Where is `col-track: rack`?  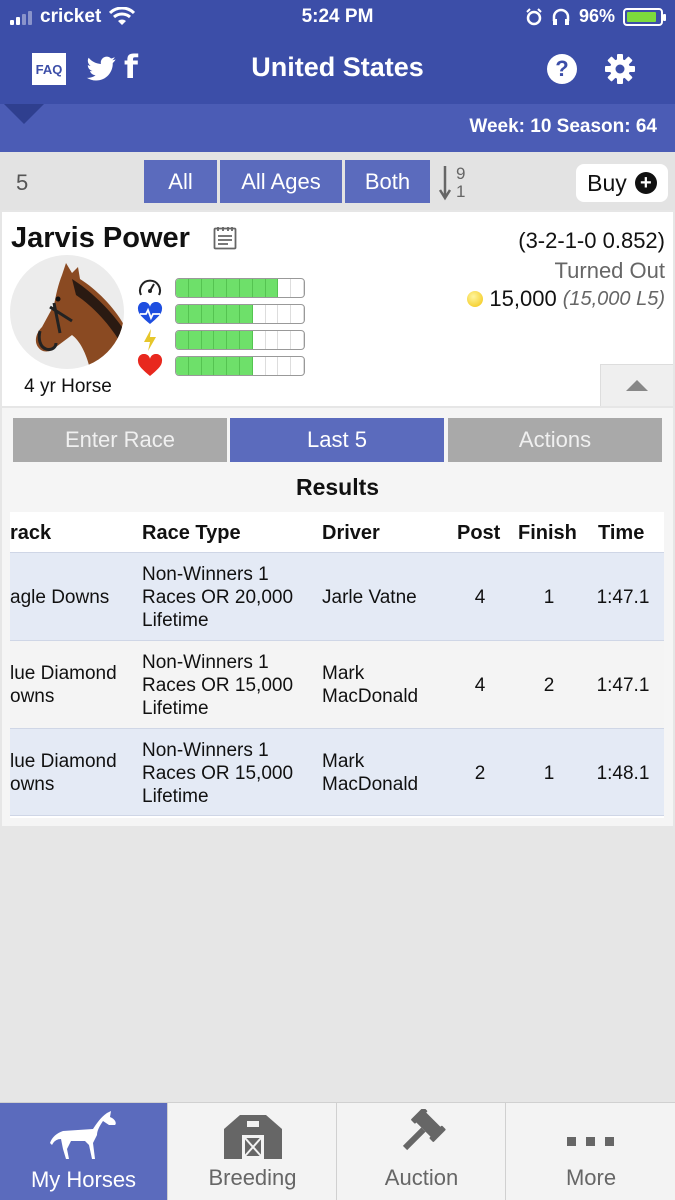 col-track: rack is located at coordinates (31, 533).